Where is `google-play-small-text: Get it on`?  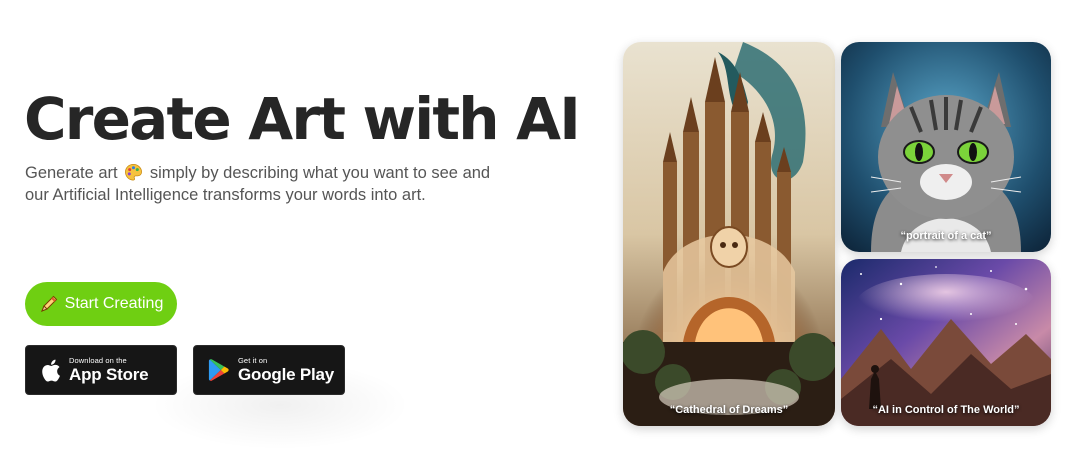 google-play-small-text: Get it on is located at coordinates (253, 360).